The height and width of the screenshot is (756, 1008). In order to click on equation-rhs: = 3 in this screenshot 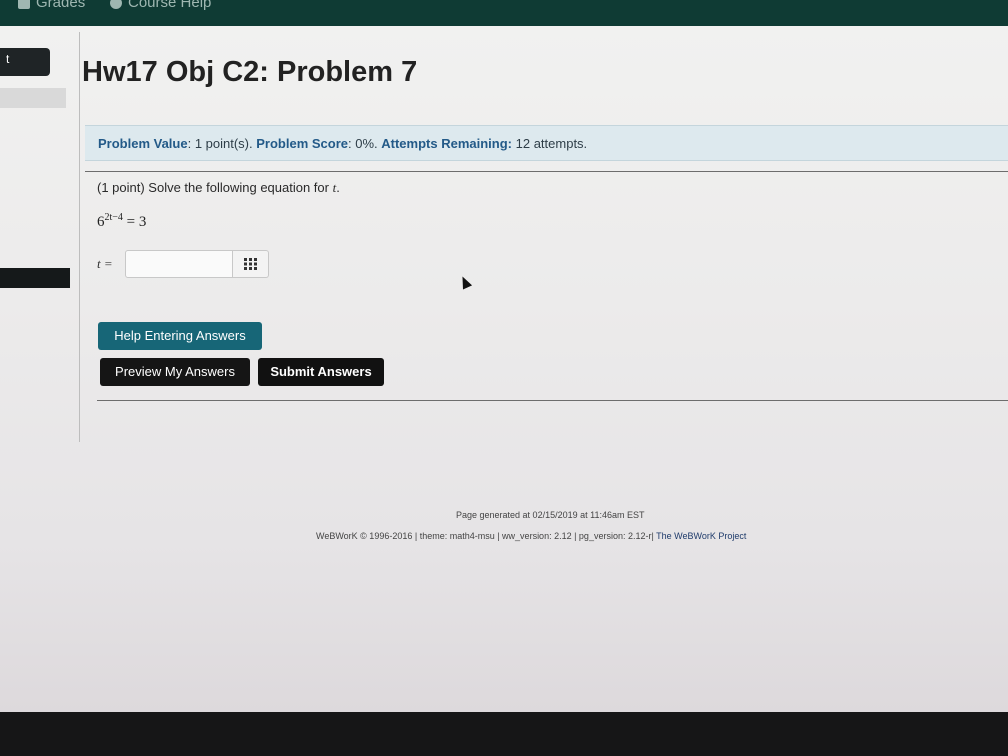, I will do `click(136, 222)`.